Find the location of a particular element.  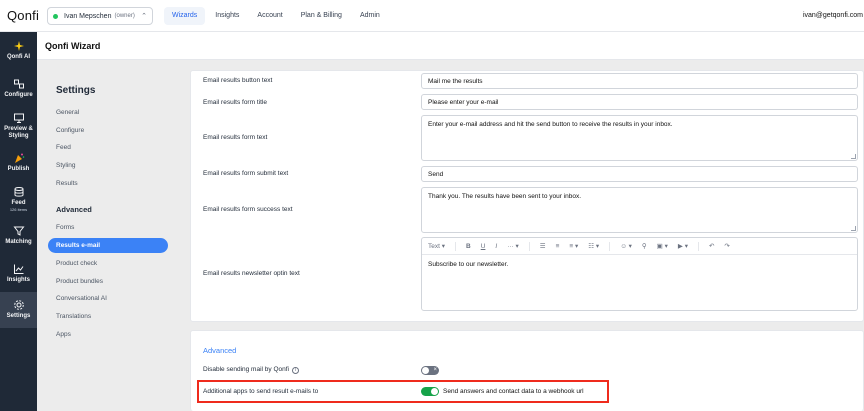

page-title: Qonfi Wizard is located at coordinates (73, 46).